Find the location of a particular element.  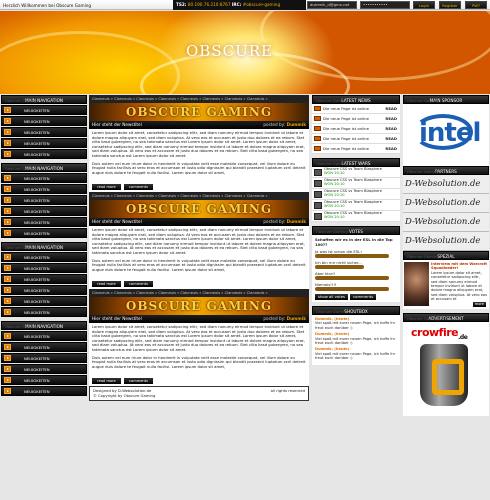

poll-option: Aber klar!! is located at coordinates (356, 275).